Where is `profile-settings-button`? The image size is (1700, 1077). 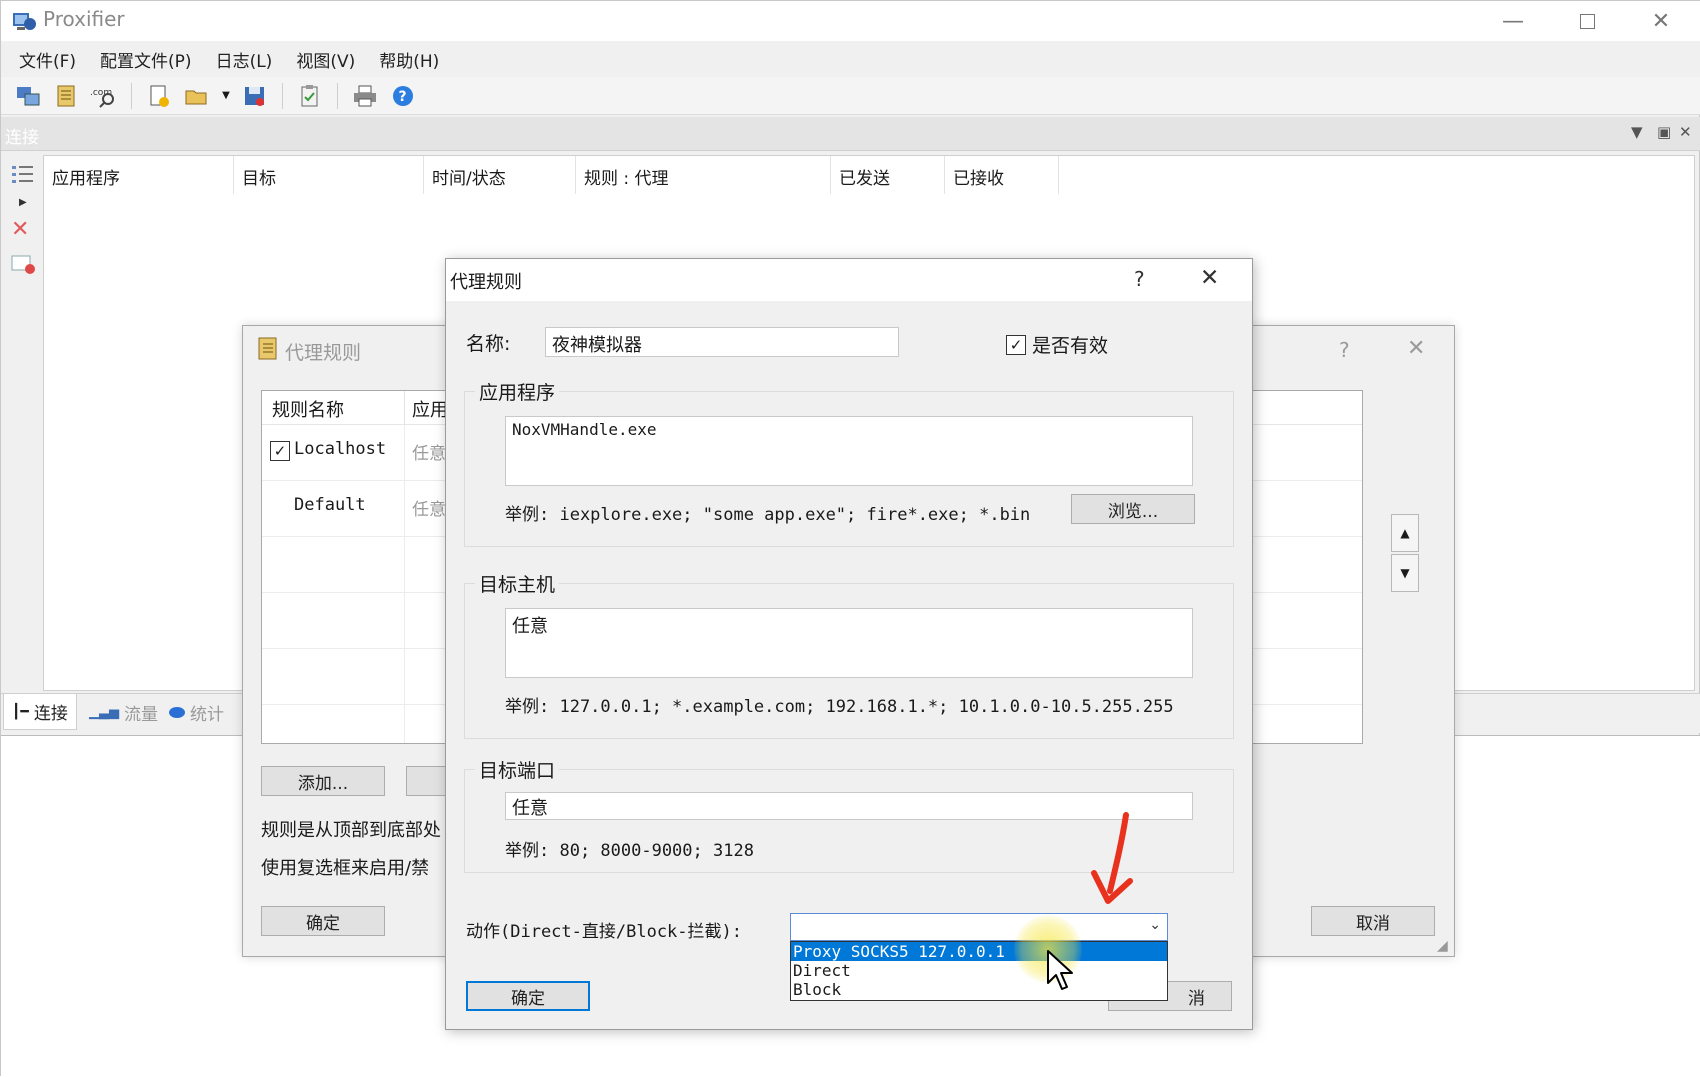
profile-settings-button is located at coordinates (310, 96).